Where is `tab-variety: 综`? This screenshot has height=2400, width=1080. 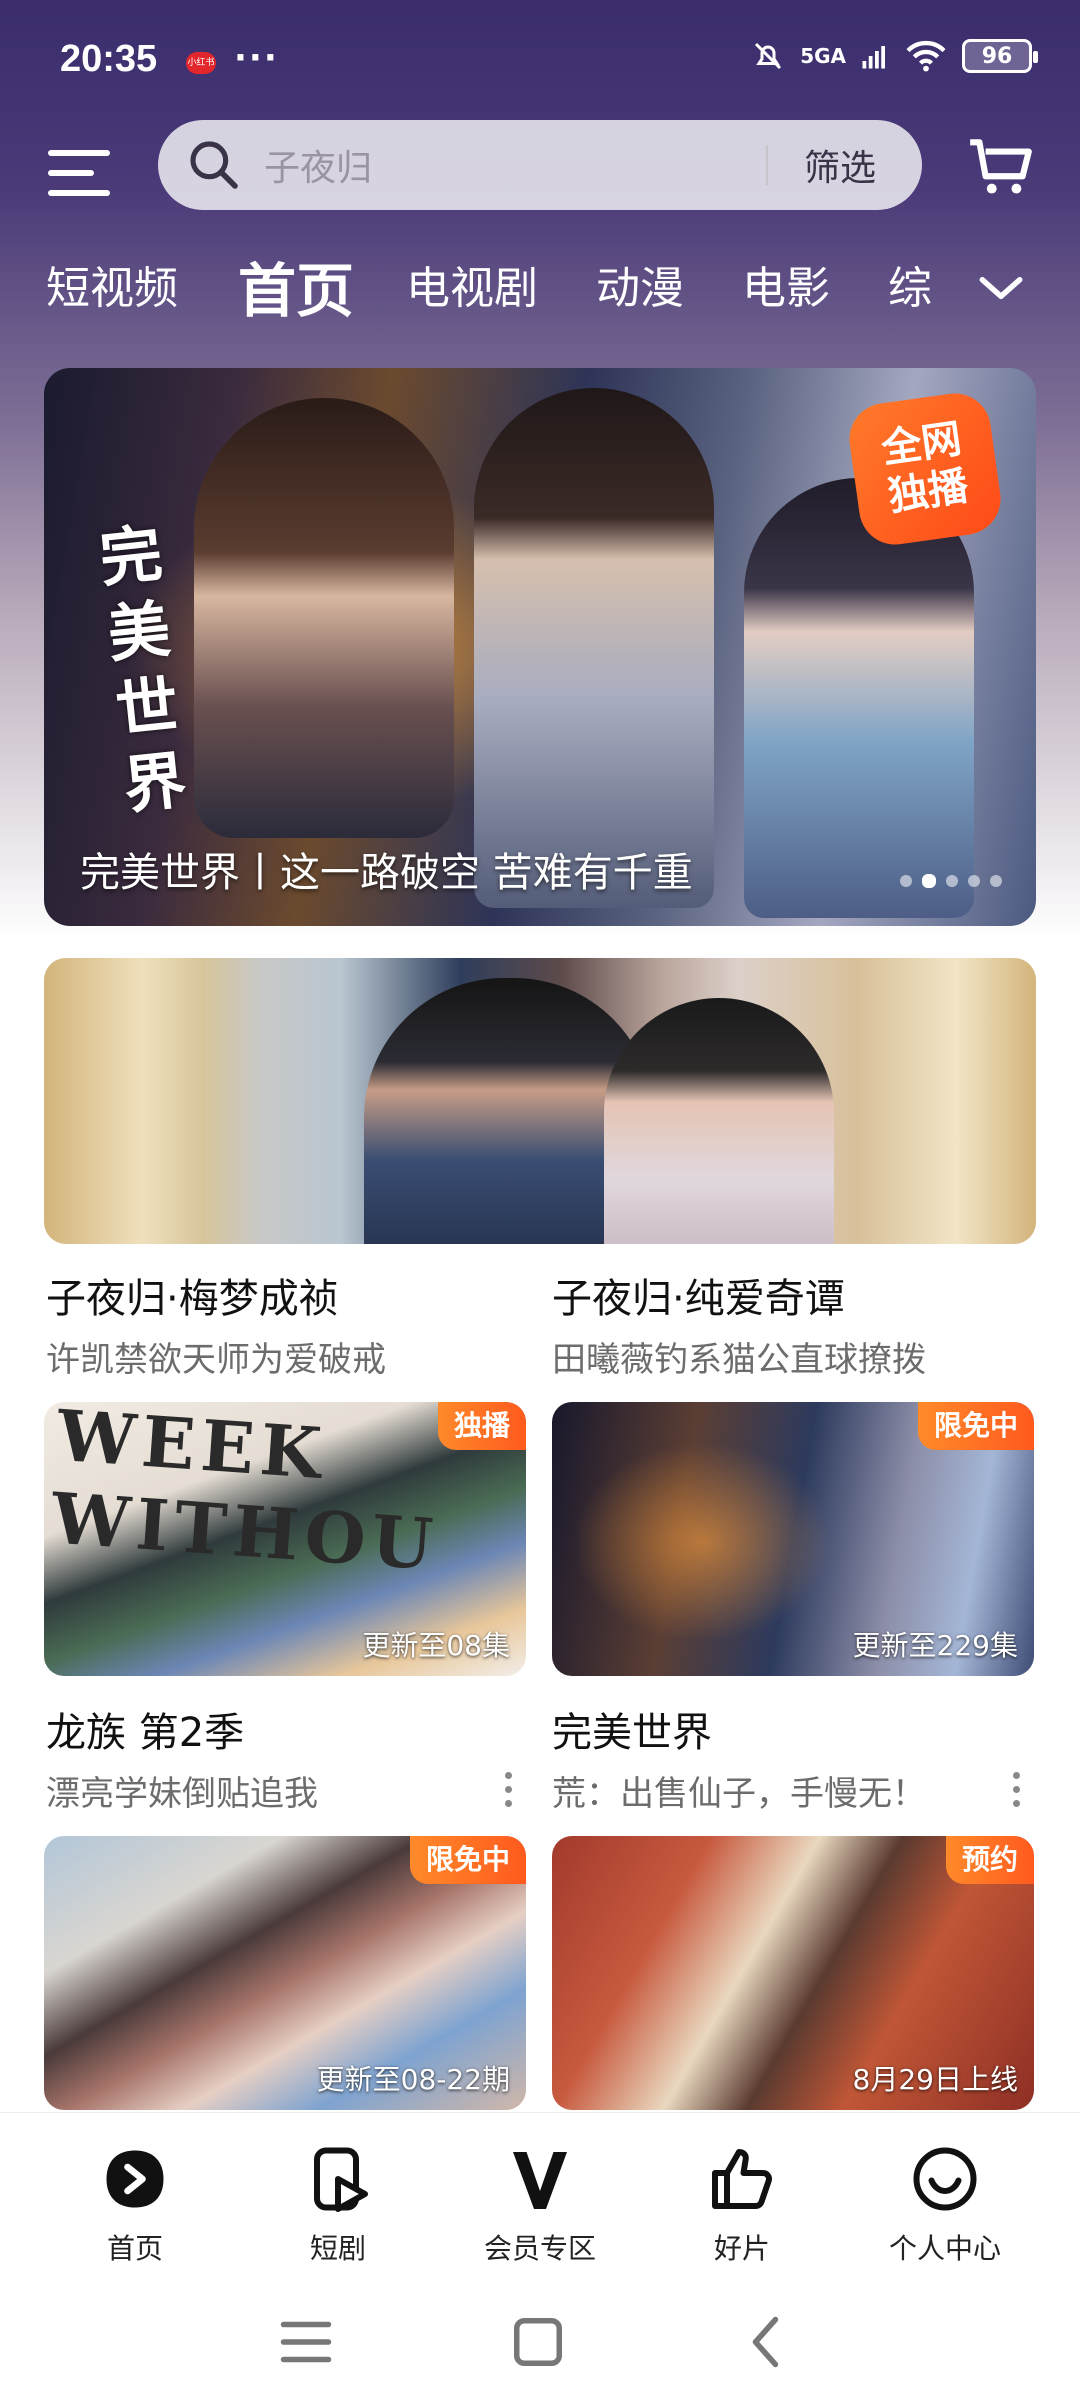 tab-variety: 综 is located at coordinates (910, 284).